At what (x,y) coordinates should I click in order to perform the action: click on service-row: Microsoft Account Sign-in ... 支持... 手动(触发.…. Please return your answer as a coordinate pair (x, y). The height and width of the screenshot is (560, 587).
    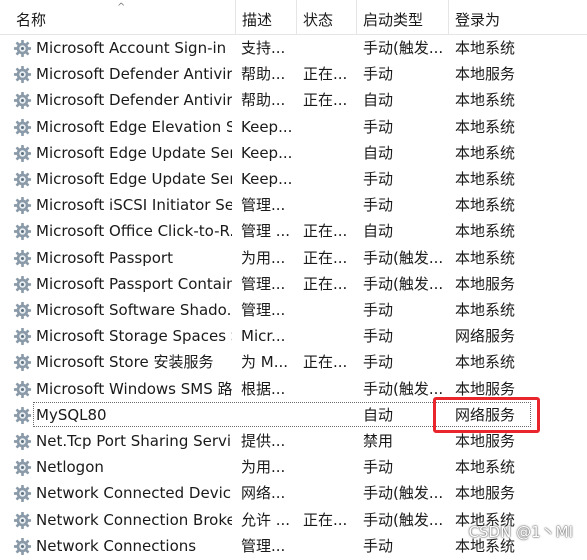
    Looking at the image, I should click on (293, 48).